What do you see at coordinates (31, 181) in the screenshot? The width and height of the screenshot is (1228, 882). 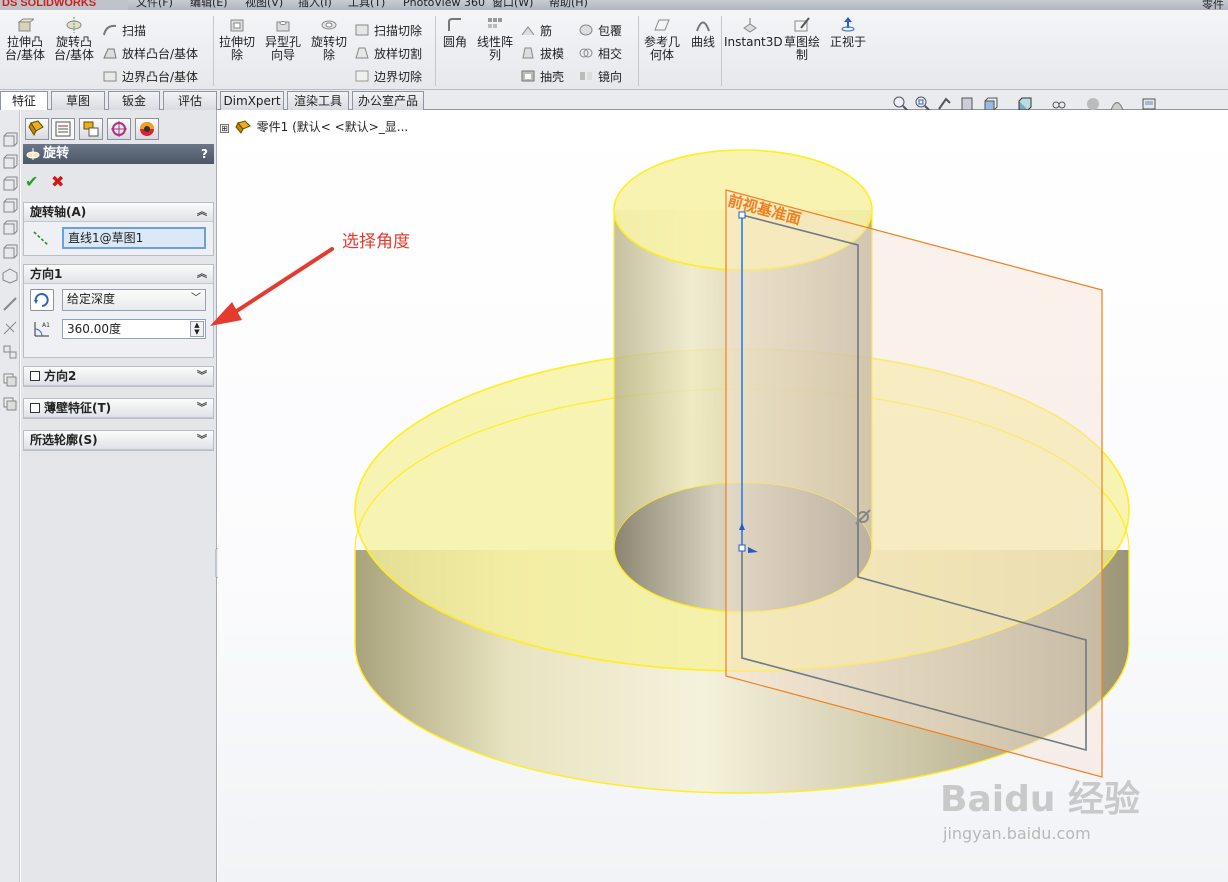 I see `ok-button: ✔` at bounding box center [31, 181].